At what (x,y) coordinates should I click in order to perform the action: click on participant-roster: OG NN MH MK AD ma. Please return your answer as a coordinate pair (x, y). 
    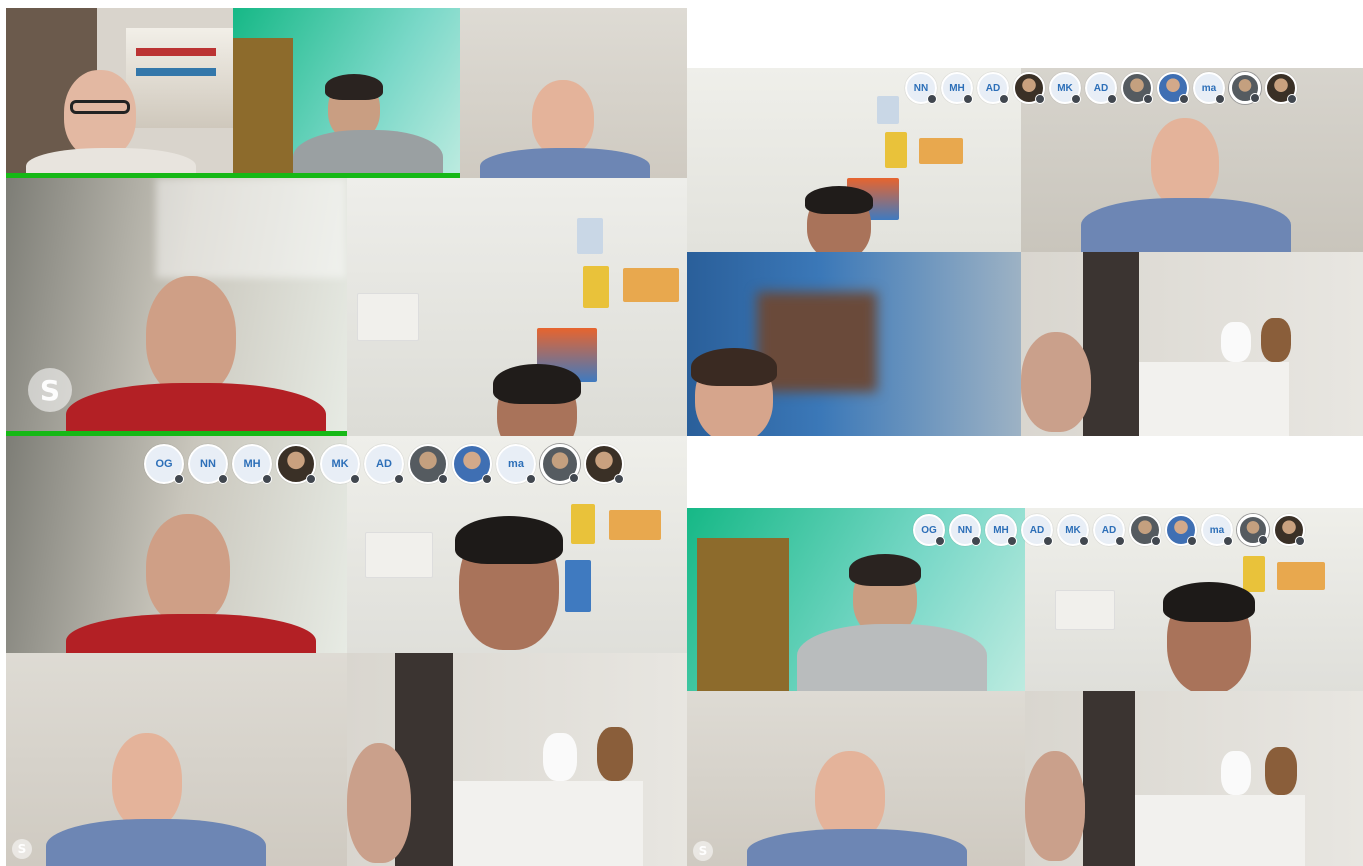
    Looking at the image, I should click on (384, 464).